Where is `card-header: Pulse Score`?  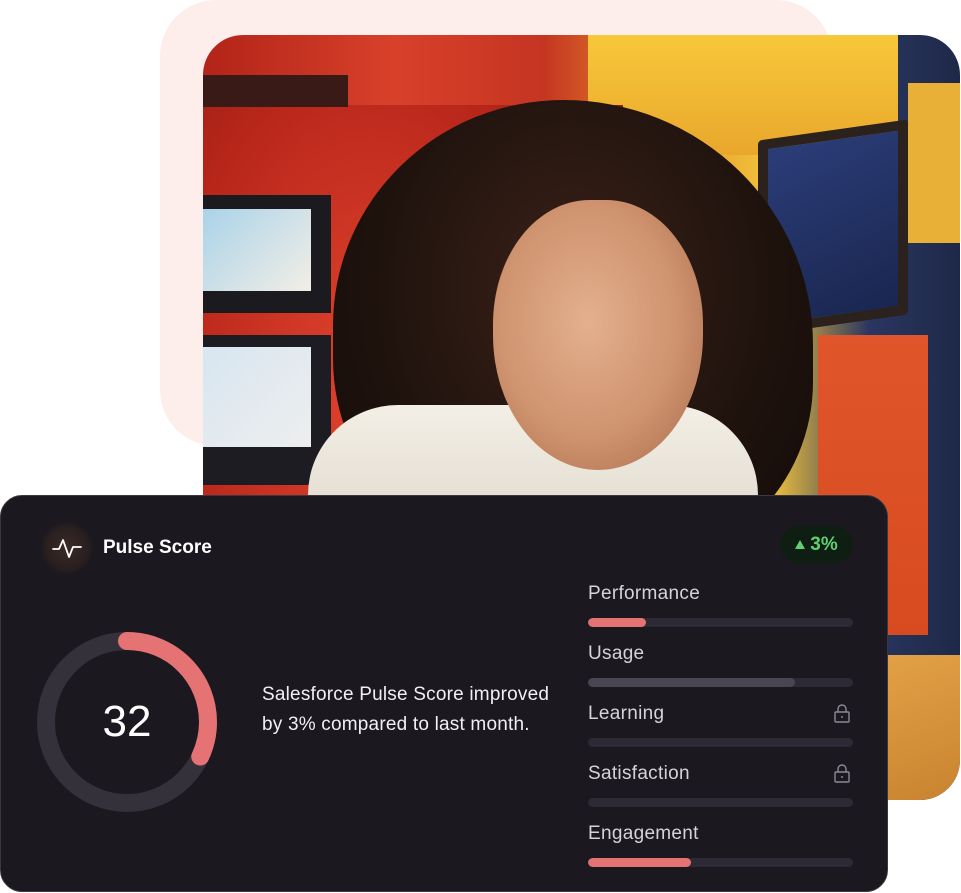
card-header: Pulse Score is located at coordinates (126, 548).